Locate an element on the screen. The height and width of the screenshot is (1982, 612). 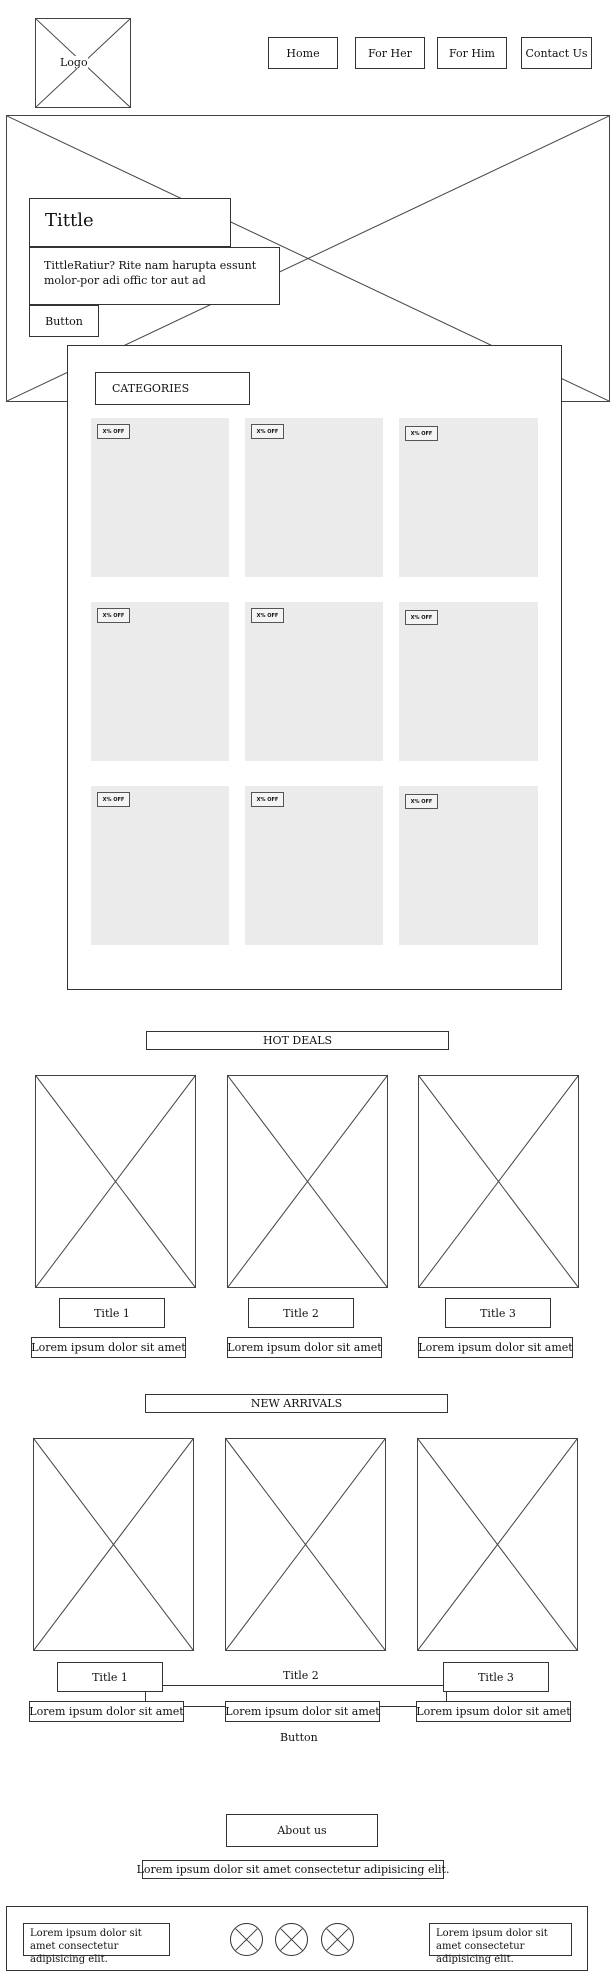
logo-label: Logo is located at coordinates (74, 62).